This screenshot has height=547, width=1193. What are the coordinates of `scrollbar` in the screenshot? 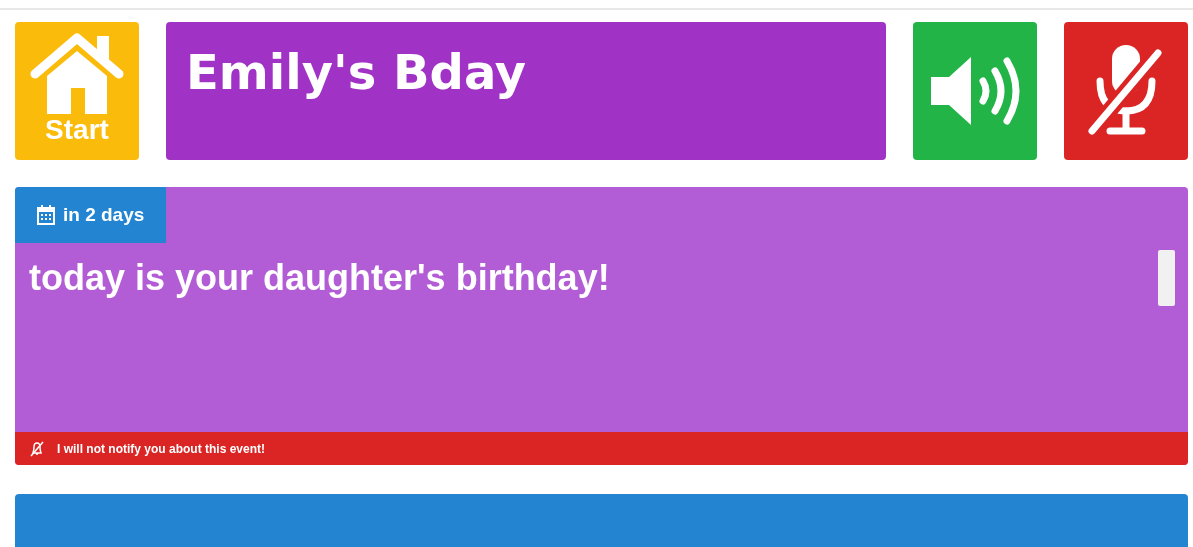 It's located at (1166, 278).